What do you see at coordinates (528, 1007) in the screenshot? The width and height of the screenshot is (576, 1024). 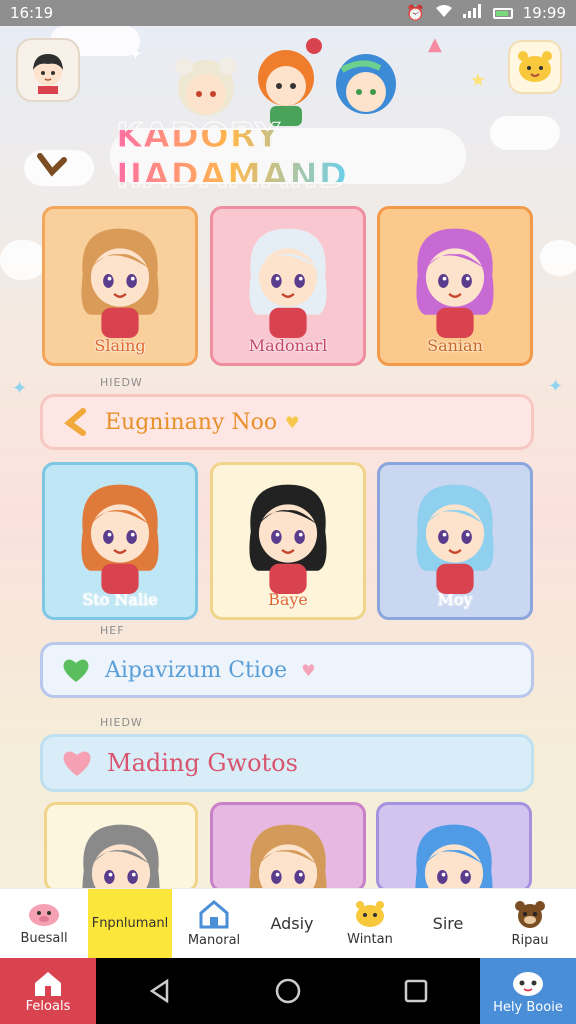 I see `help-label: Hely Booie` at bounding box center [528, 1007].